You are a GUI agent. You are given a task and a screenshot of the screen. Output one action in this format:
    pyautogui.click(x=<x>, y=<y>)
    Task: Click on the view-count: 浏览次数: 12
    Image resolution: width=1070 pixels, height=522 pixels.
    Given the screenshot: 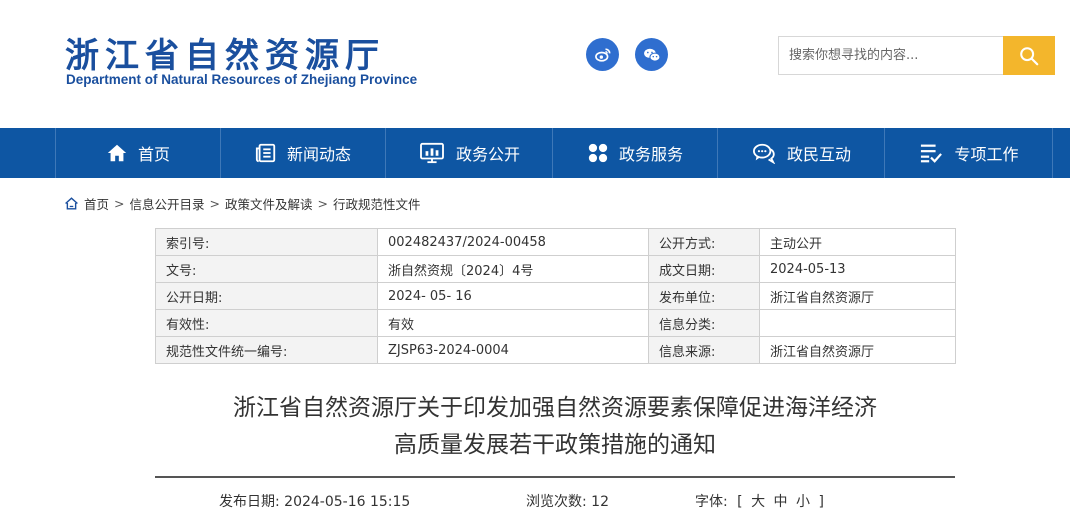 What is the action you would take?
    pyautogui.click(x=567, y=502)
    